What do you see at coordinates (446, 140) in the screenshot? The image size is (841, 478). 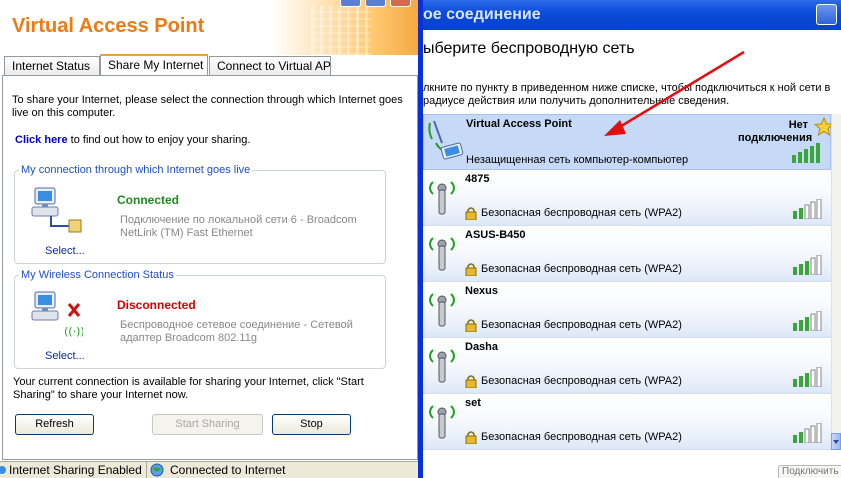 I see `adhoc-computer-icon` at bounding box center [446, 140].